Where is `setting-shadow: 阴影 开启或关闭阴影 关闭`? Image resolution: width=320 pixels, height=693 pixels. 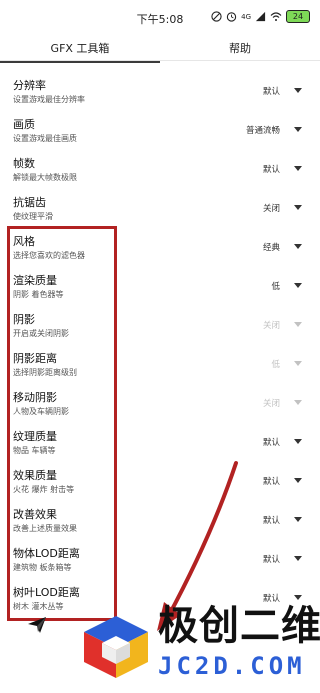
setting-shadow: 阴影 开启或关闭阴影 关闭 is located at coordinates (160, 319).